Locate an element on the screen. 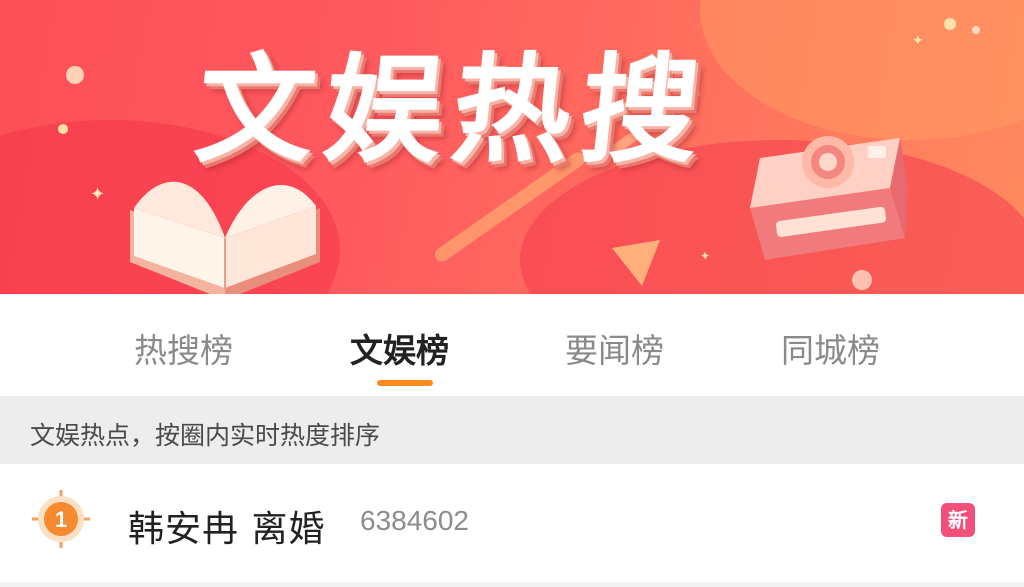 This screenshot has width=1024, height=587. active-tab-indicator is located at coordinates (405, 383).